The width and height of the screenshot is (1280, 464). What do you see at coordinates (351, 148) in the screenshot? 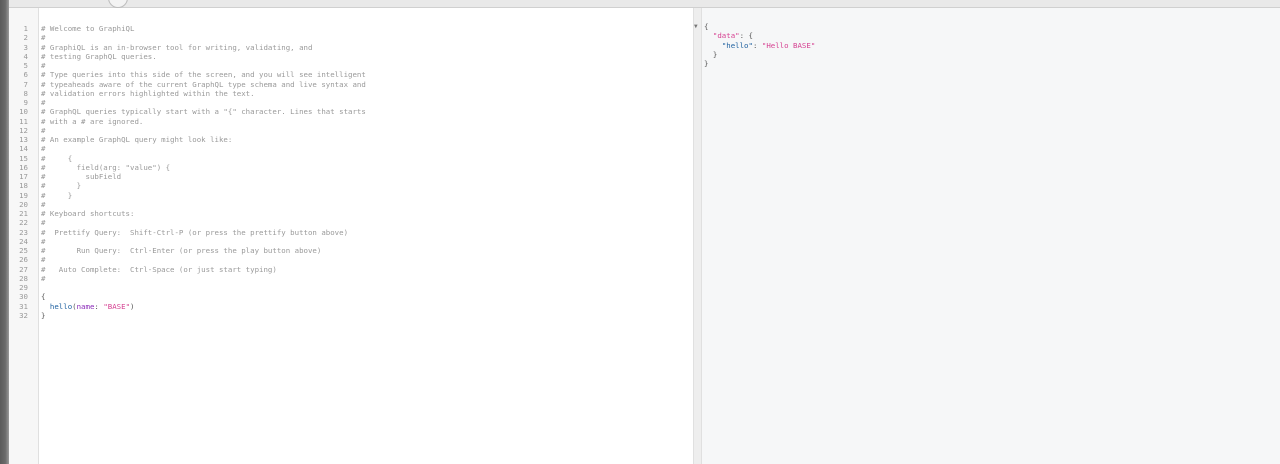
I see `code-line: 14 #` at bounding box center [351, 148].